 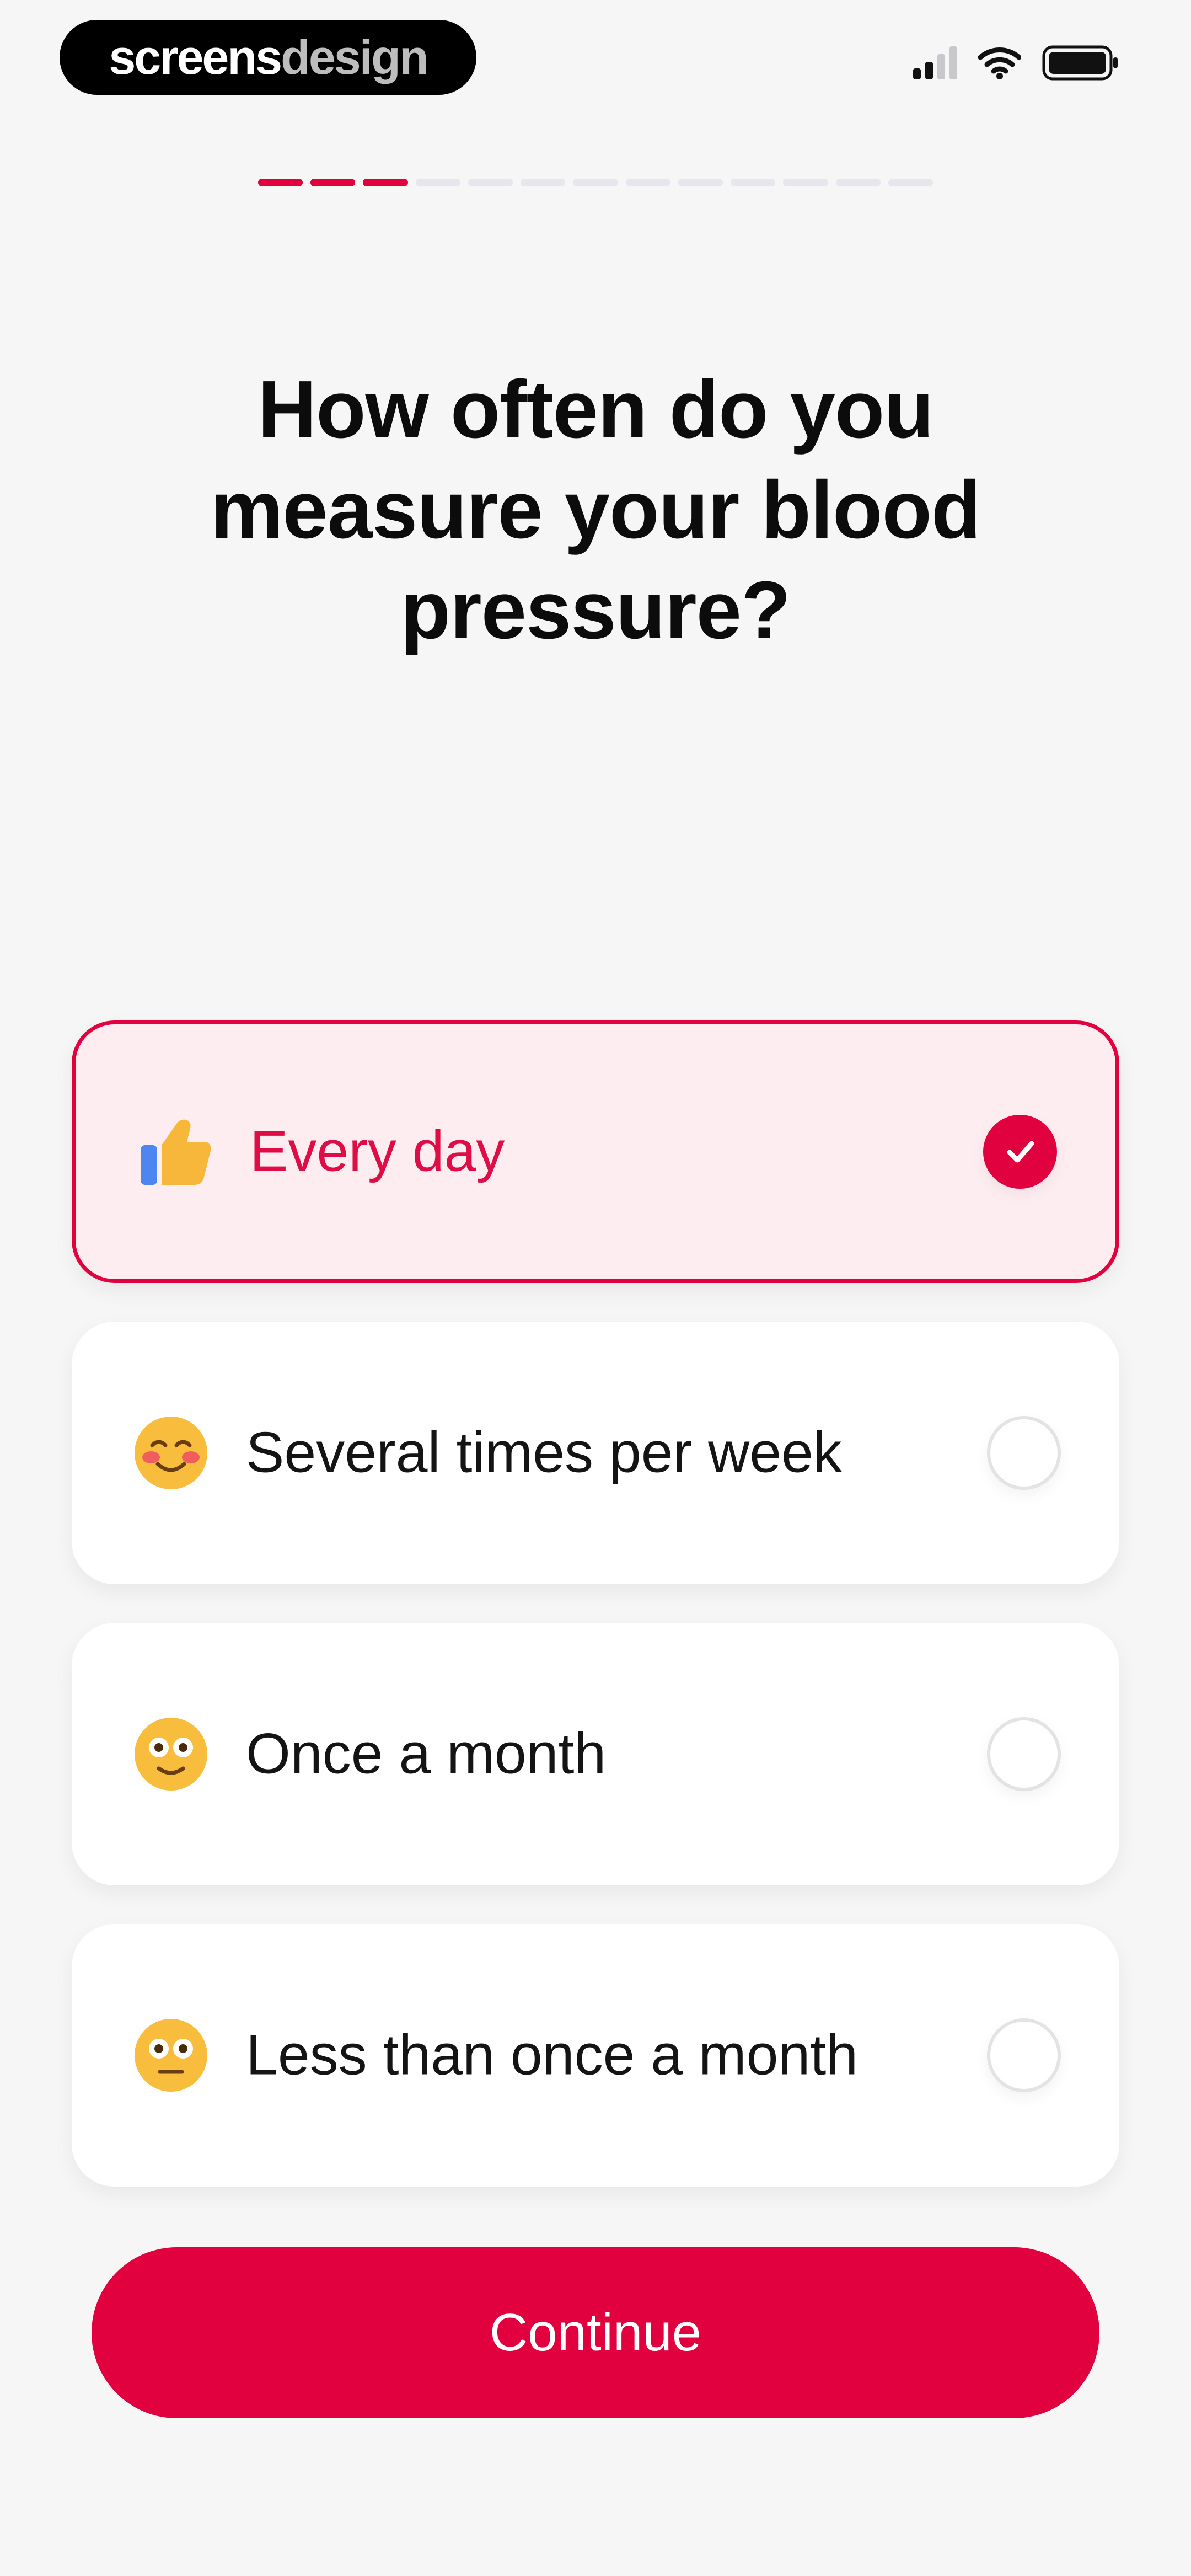 I want to click on brand-part-2: design, so click(x=355, y=57).